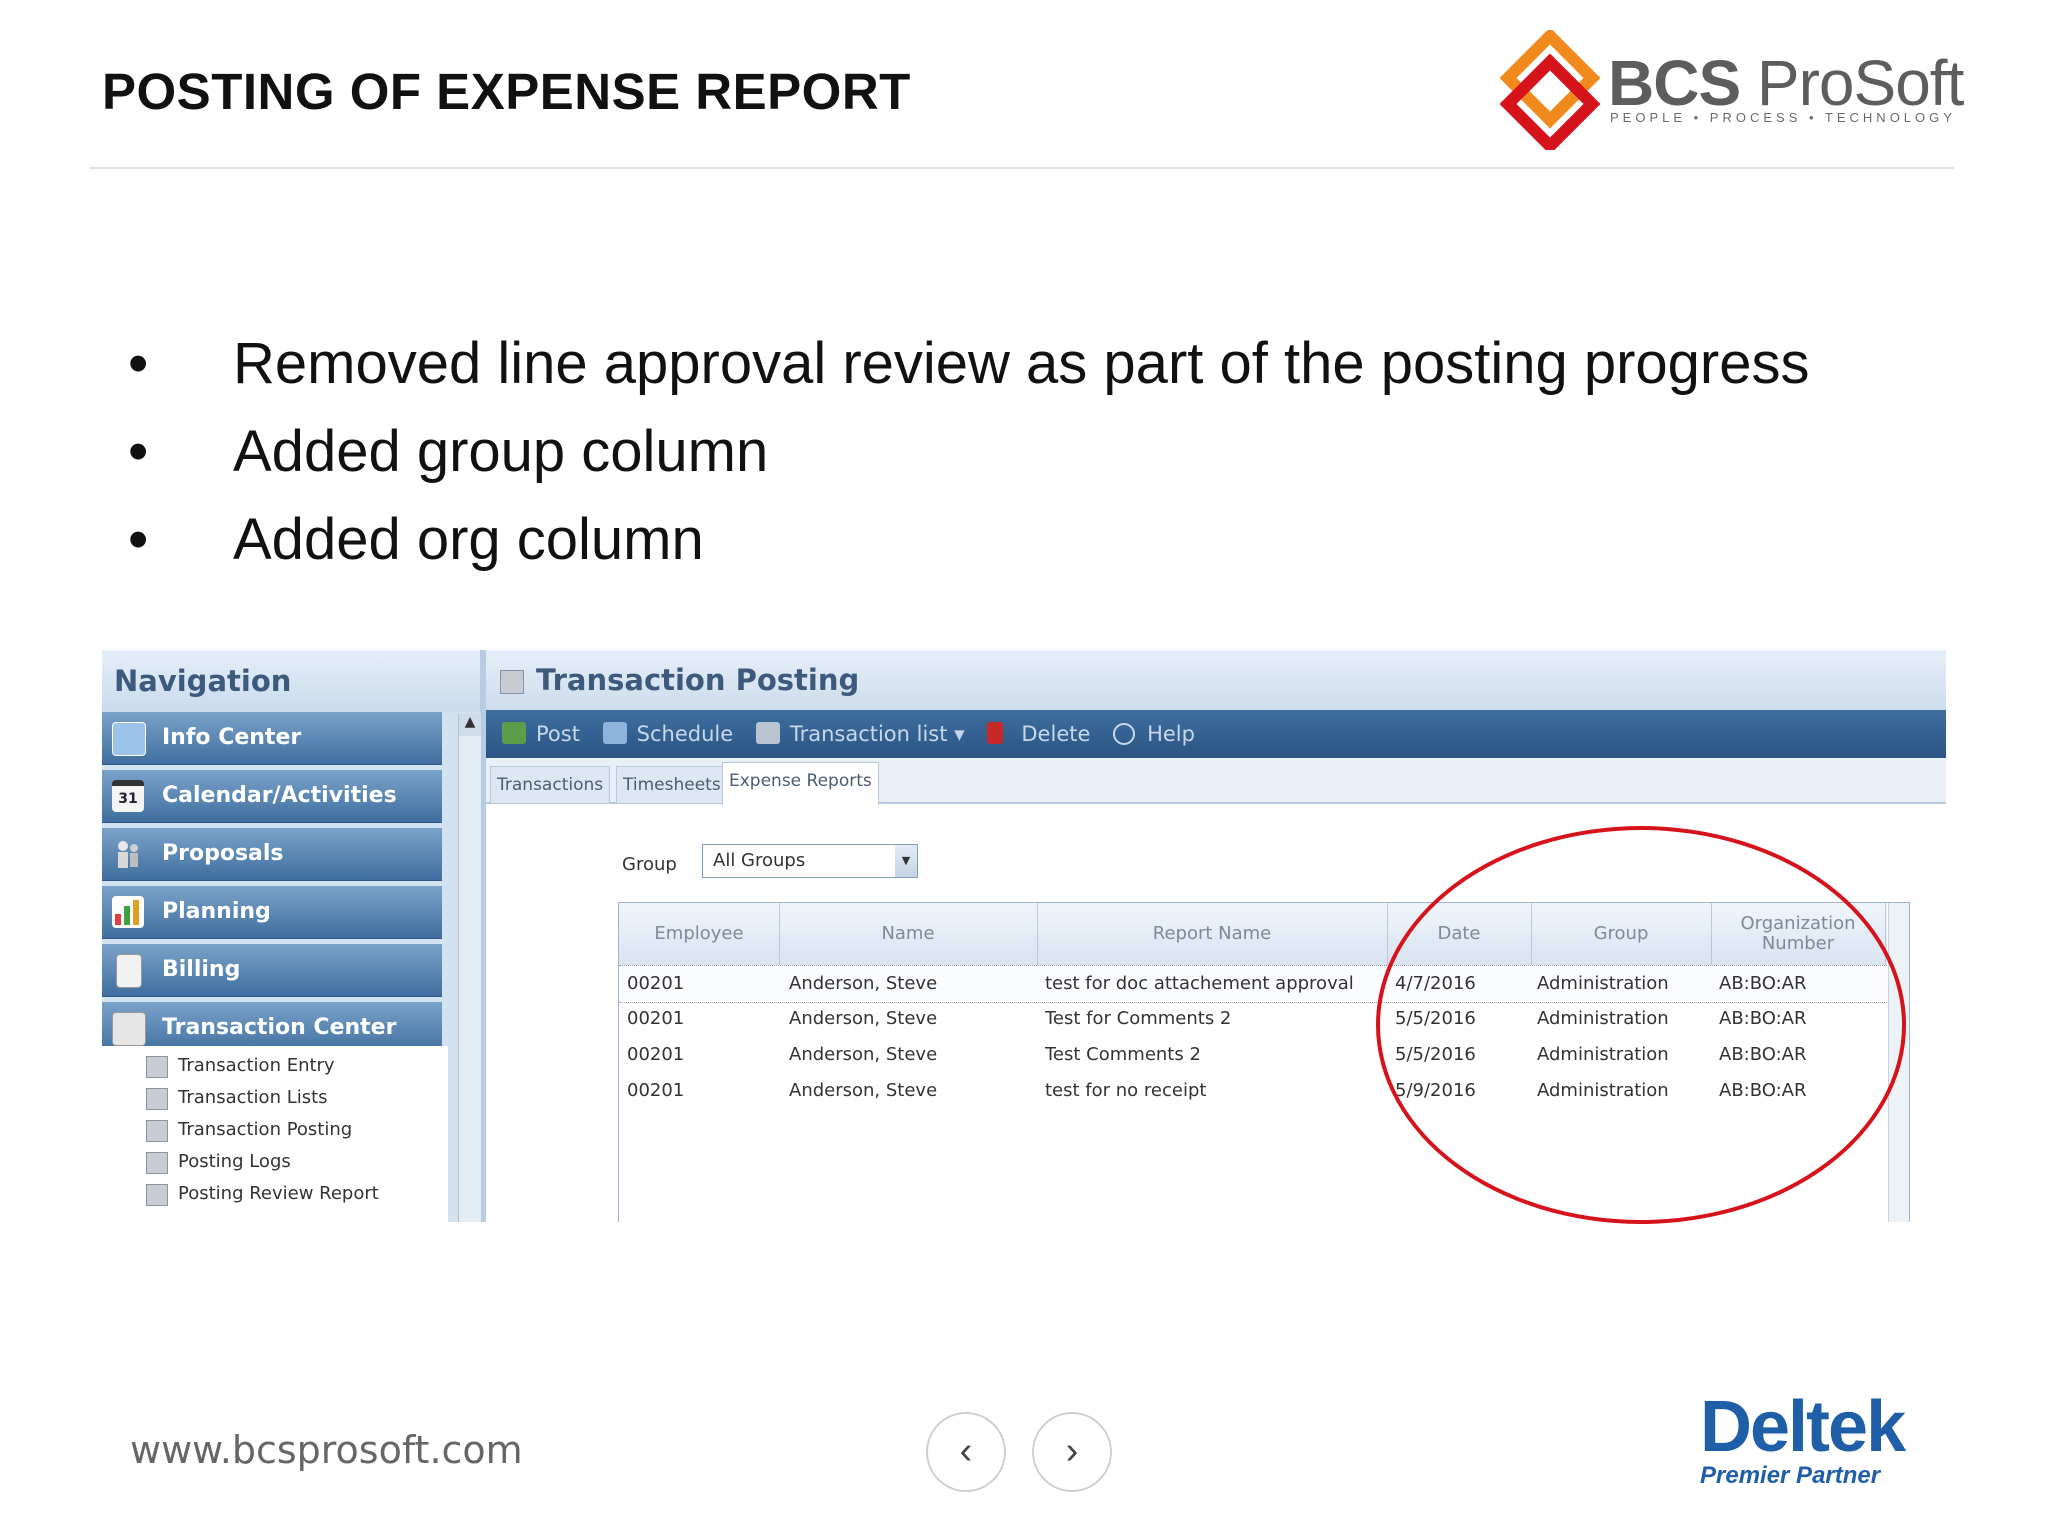  What do you see at coordinates (279, 1027) in the screenshot?
I see `nav-item-label: Transaction Center` at bounding box center [279, 1027].